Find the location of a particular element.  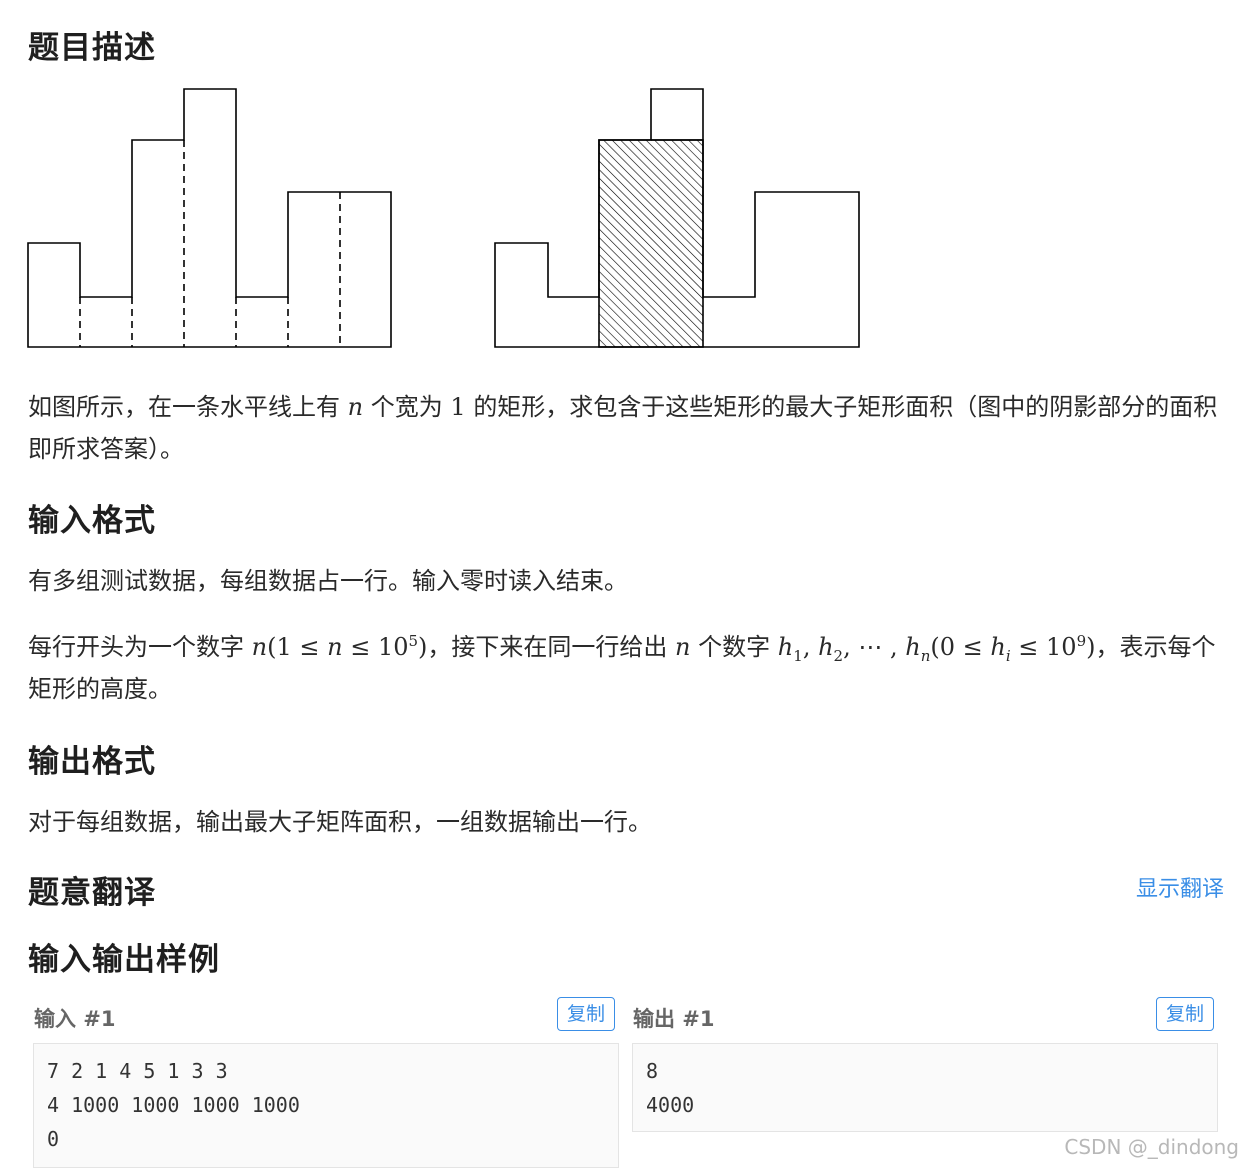

section-title-output: 输出格式 is located at coordinates (92, 762).